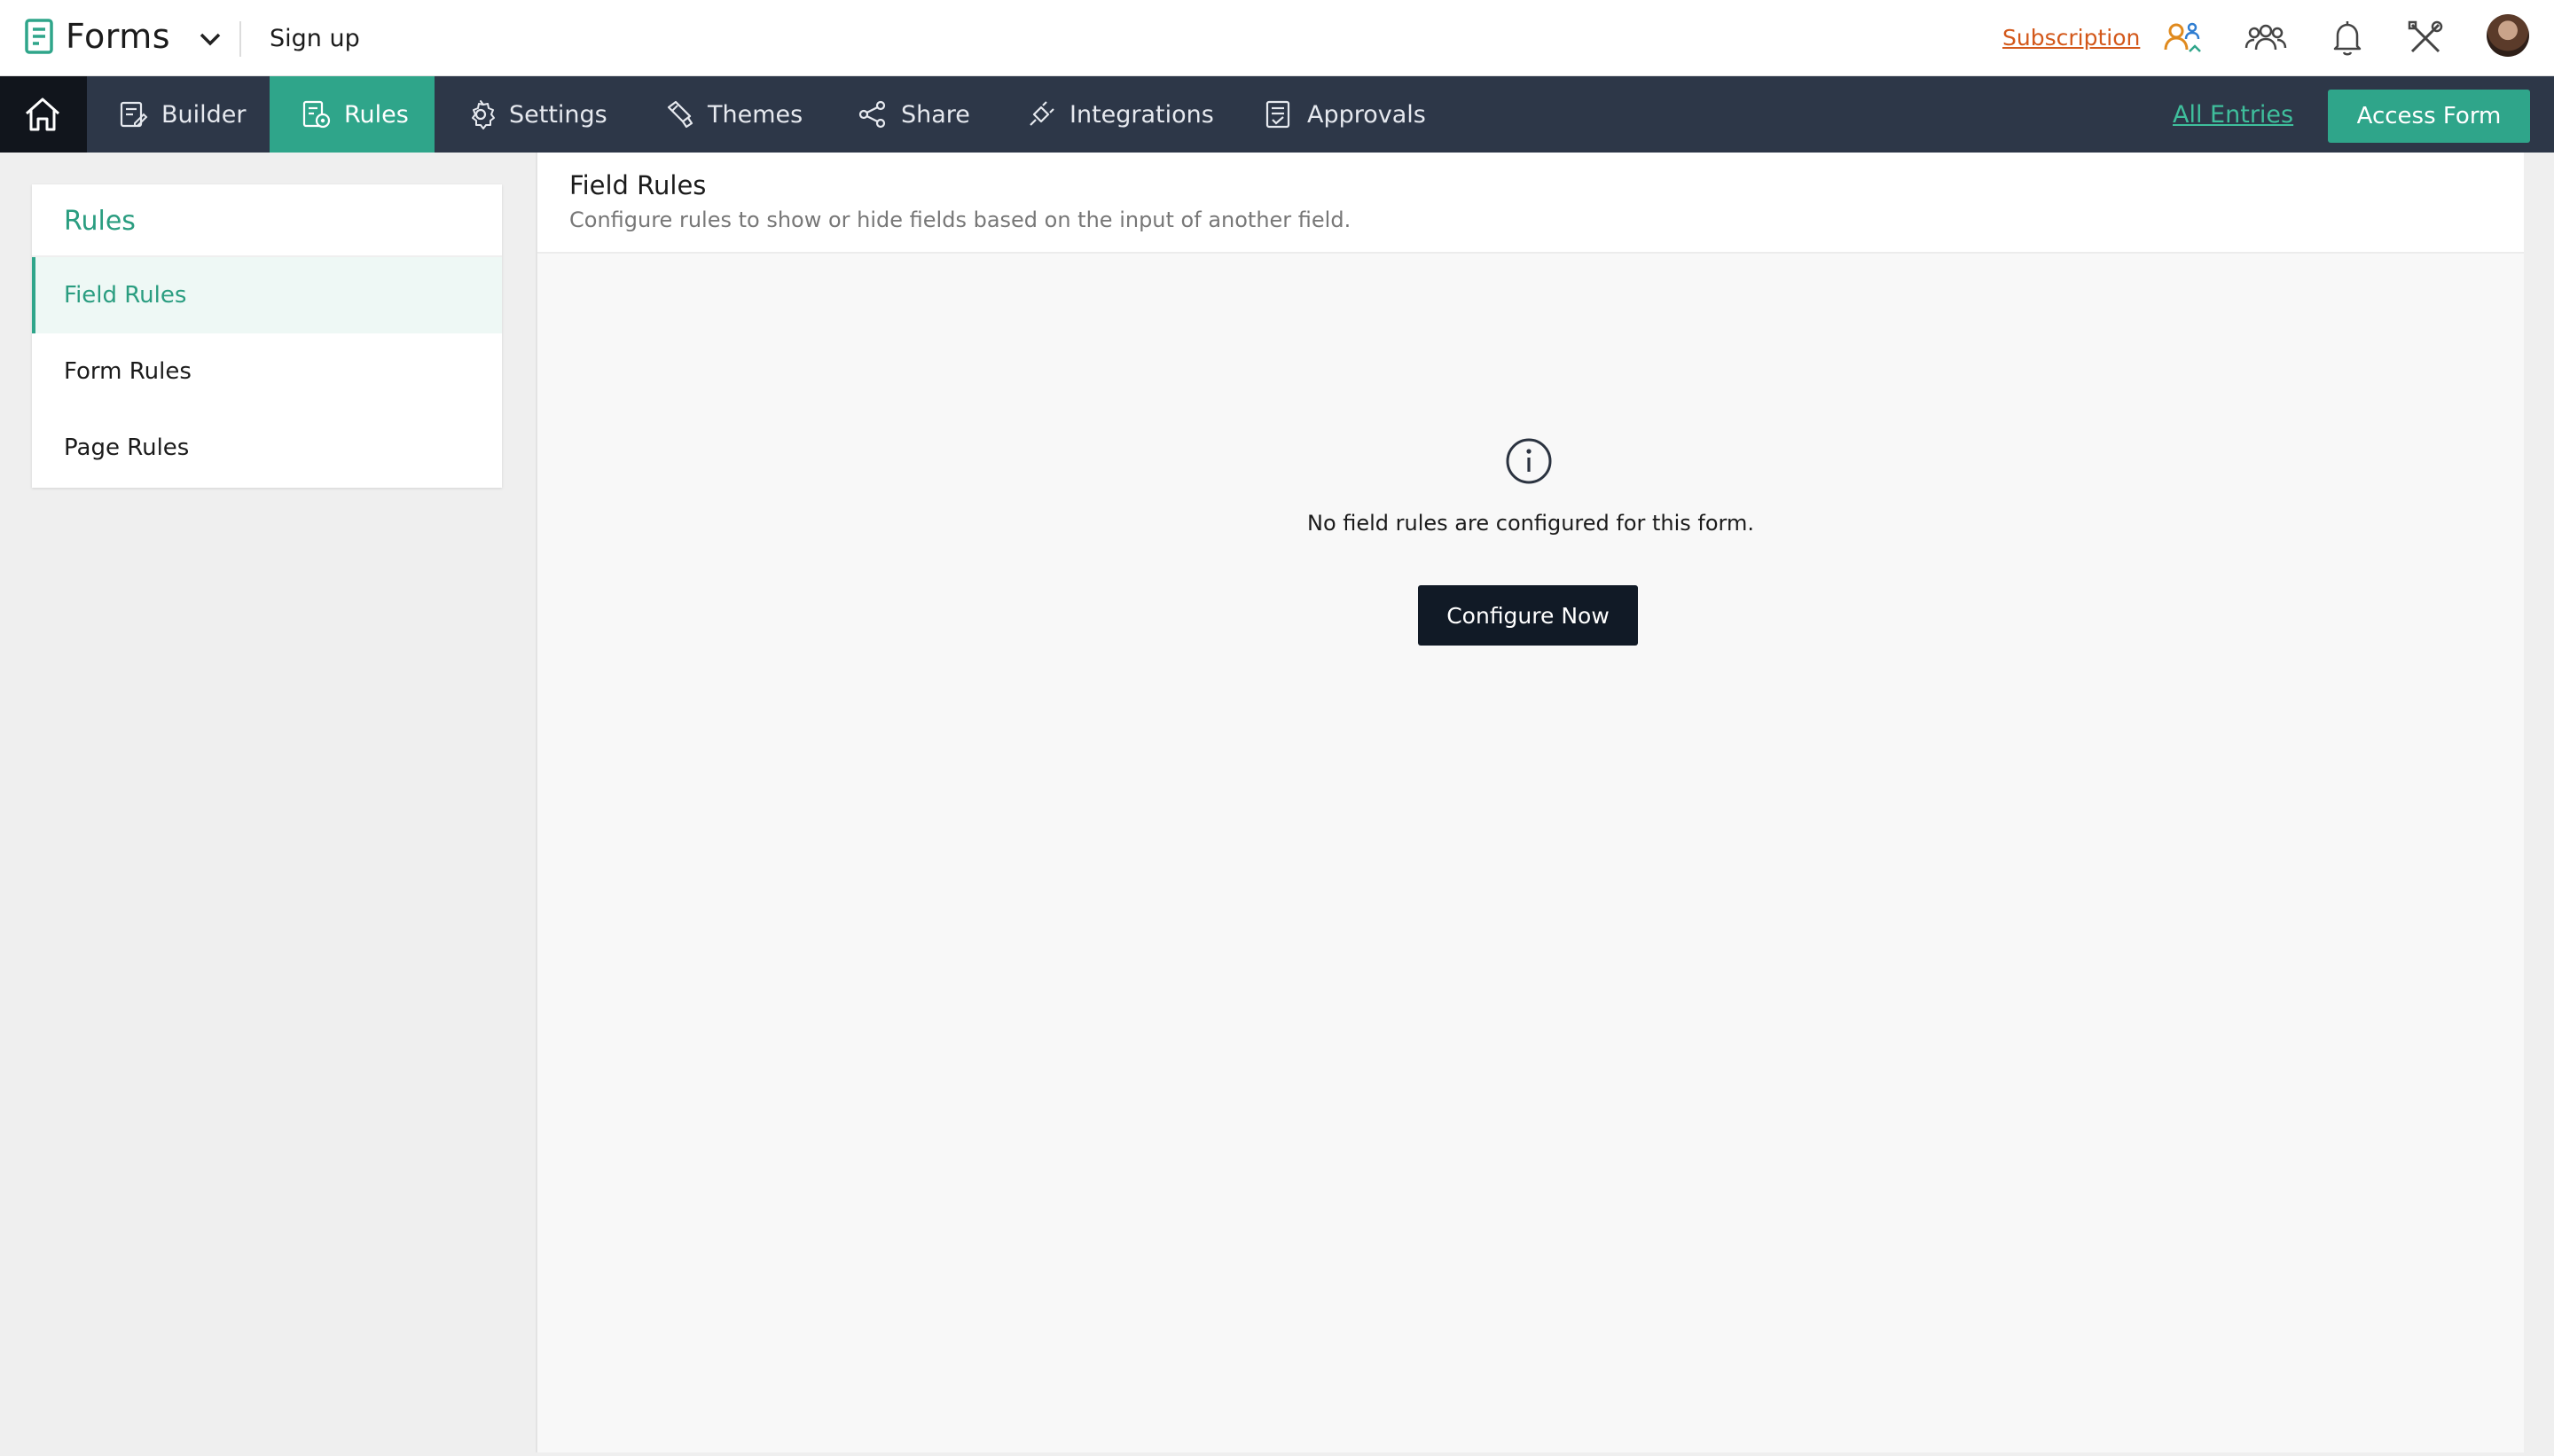 The width and height of the screenshot is (2554, 1456). I want to click on tab-rules: Rules, so click(352, 114).